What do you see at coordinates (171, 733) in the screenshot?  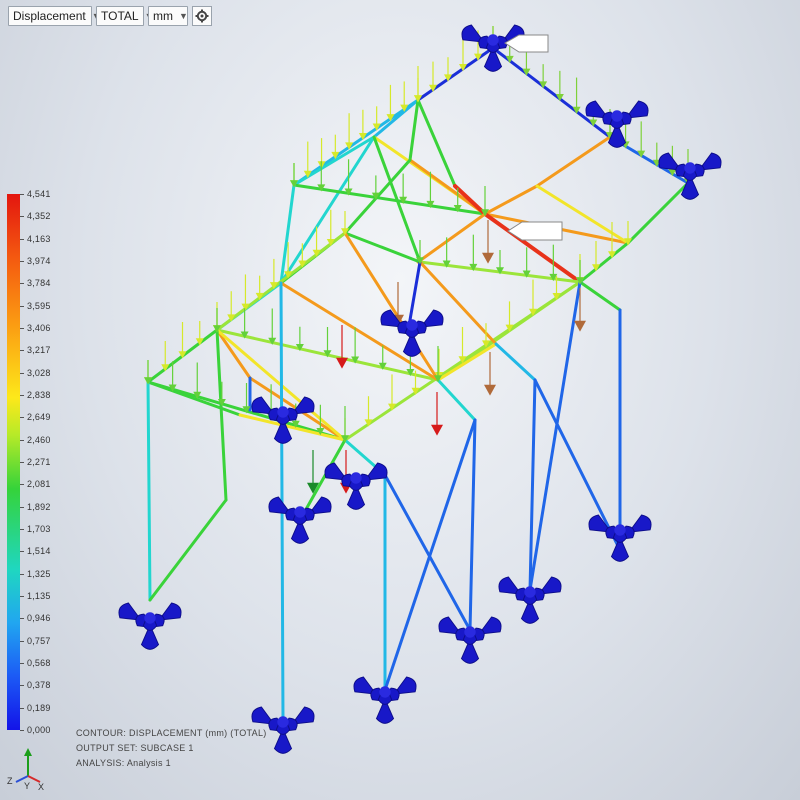 I see `contour-label: CONTOUR: DISPLACEMENT (mm) (TOTAL)` at bounding box center [171, 733].